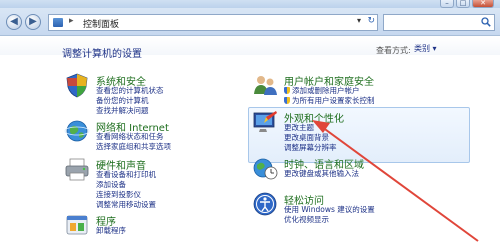 Image resolution: width=500 pixels, height=243 pixels. Describe the element at coordinates (77, 169) in the screenshot. I see `printer-icon` at that location.